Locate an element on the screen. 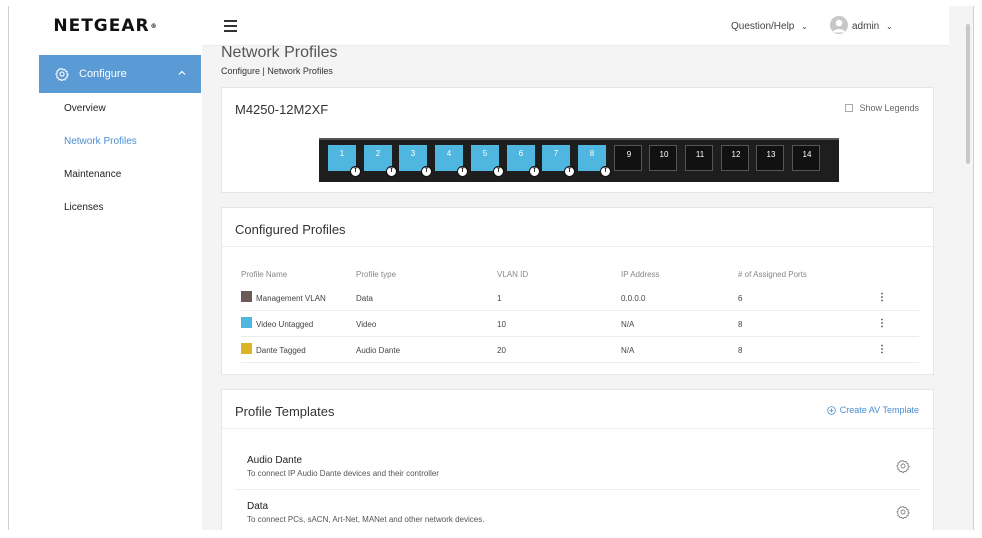 Image resolution: width=982 pixels, height=538 pixels. port-number: 12 is located at coordinates (736, 154).